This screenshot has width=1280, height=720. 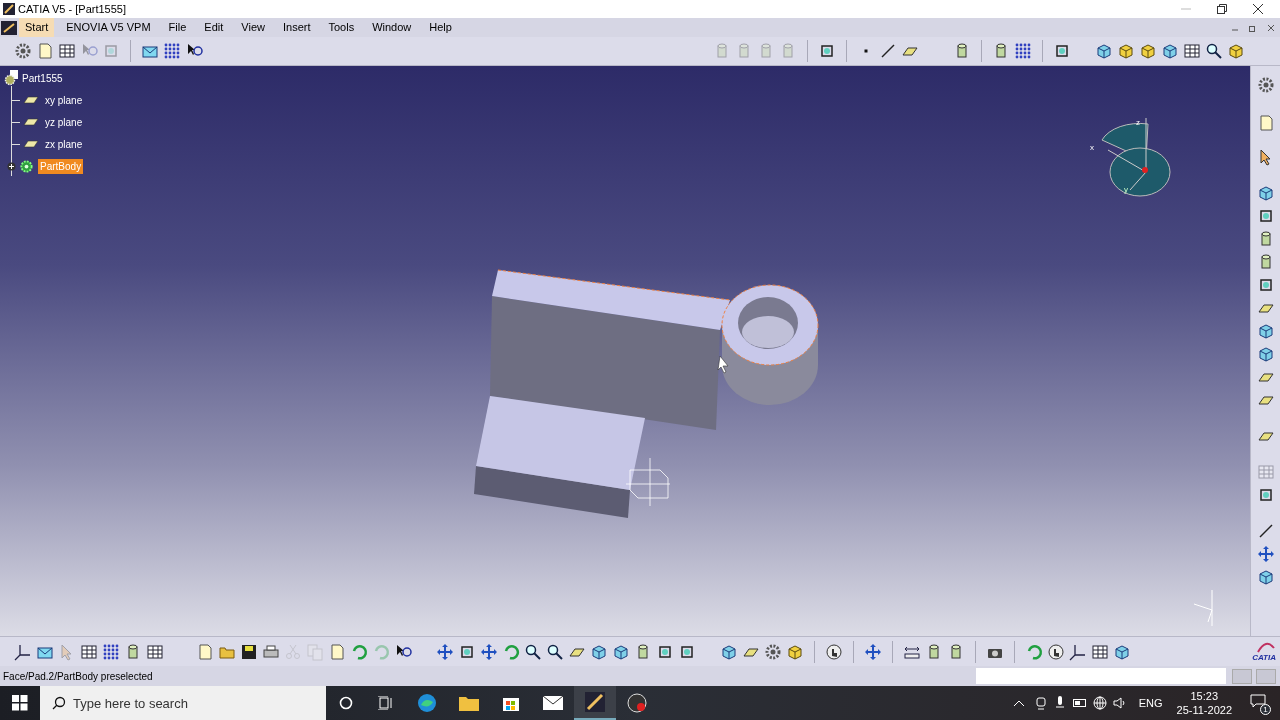 What do you see at coordinates (1150, 703) in the screenshot?
I see `language-indicator: ENG` at bounding box center [1150, 703].